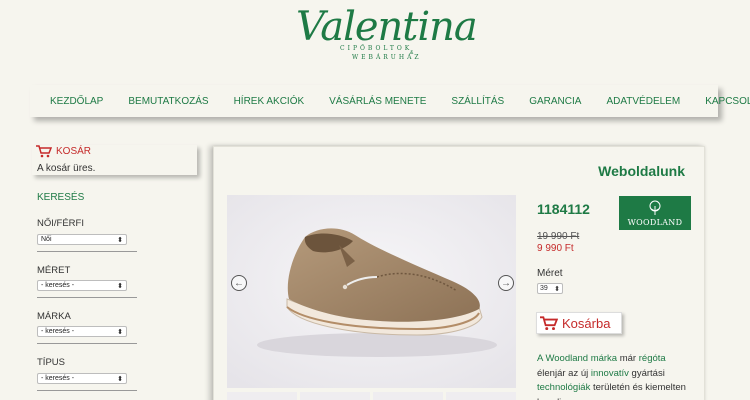  I want to click on nav-item-purchase-process: VÁSÁRLÁS MENETE, so click(377, 101).